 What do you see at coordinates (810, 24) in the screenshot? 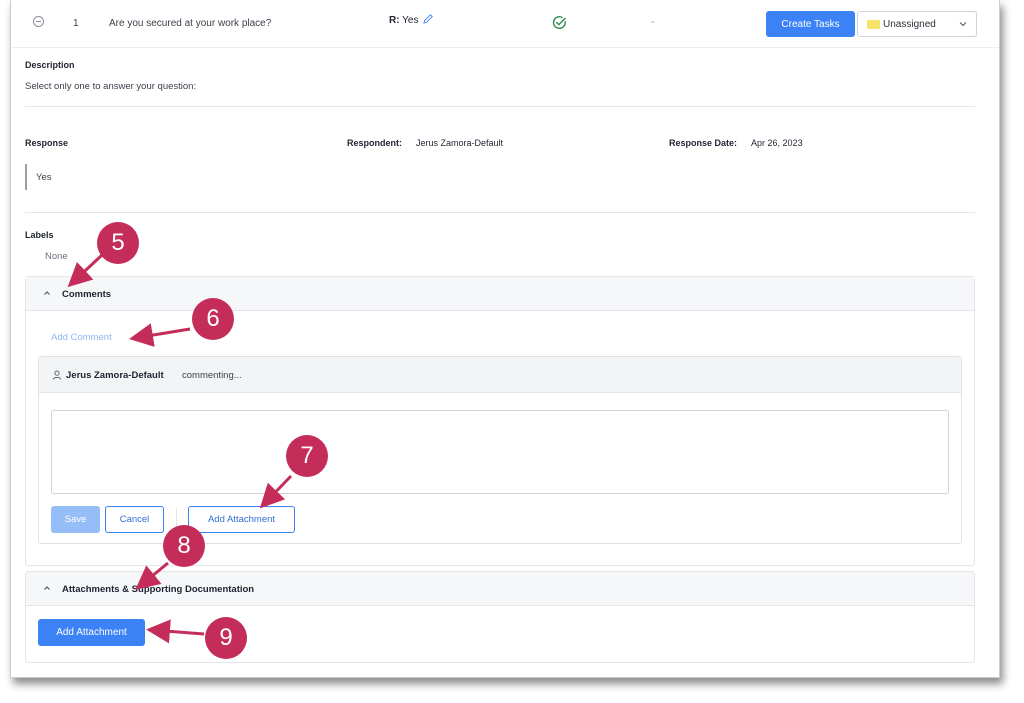
I see `create-tasks-button: Create Tasks` at bounding box center [810, 24].